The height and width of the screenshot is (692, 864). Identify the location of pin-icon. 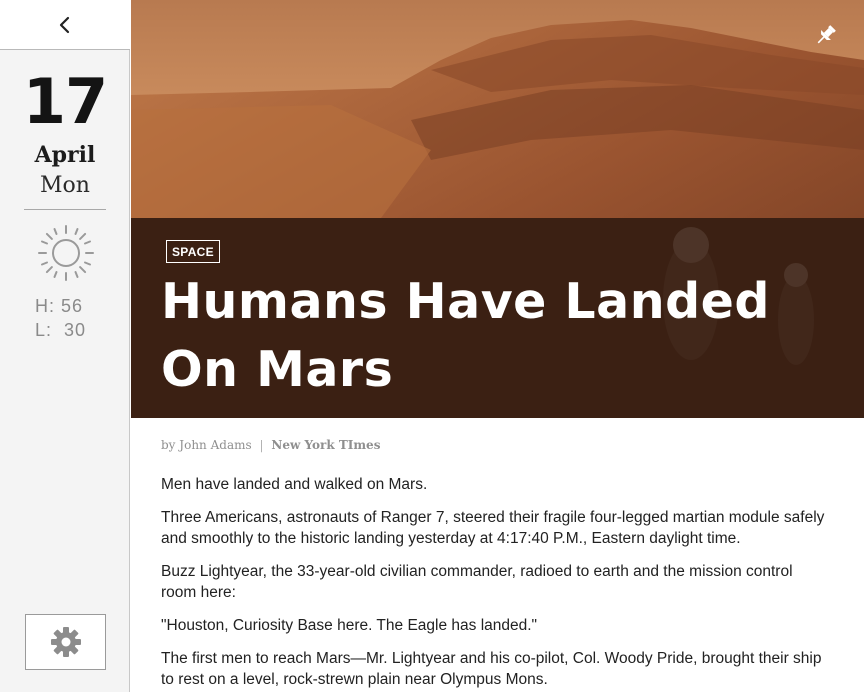
(826, 35).